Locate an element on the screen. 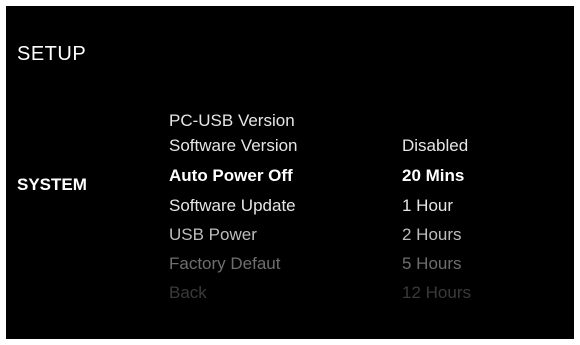 This screenshot has width=580, height=345. option-1-hour: 1 Hour is located at coordinates (482, 205).